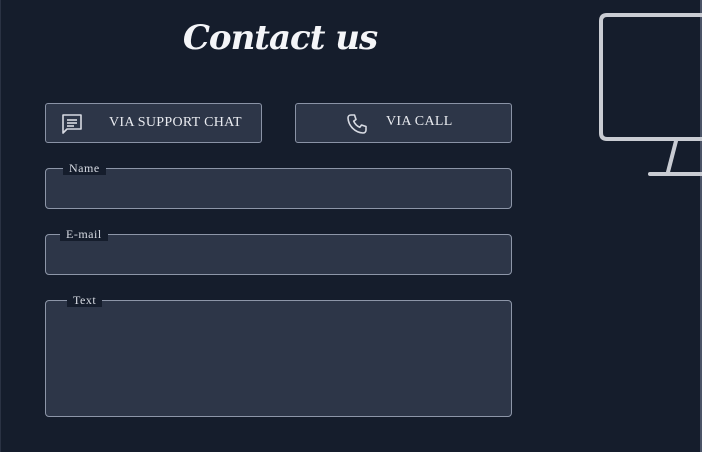 This screenshot has width=702, height=452. Describe the element at coordinates (357, 124) in the screenshot. I see `phone-icon` at that location.